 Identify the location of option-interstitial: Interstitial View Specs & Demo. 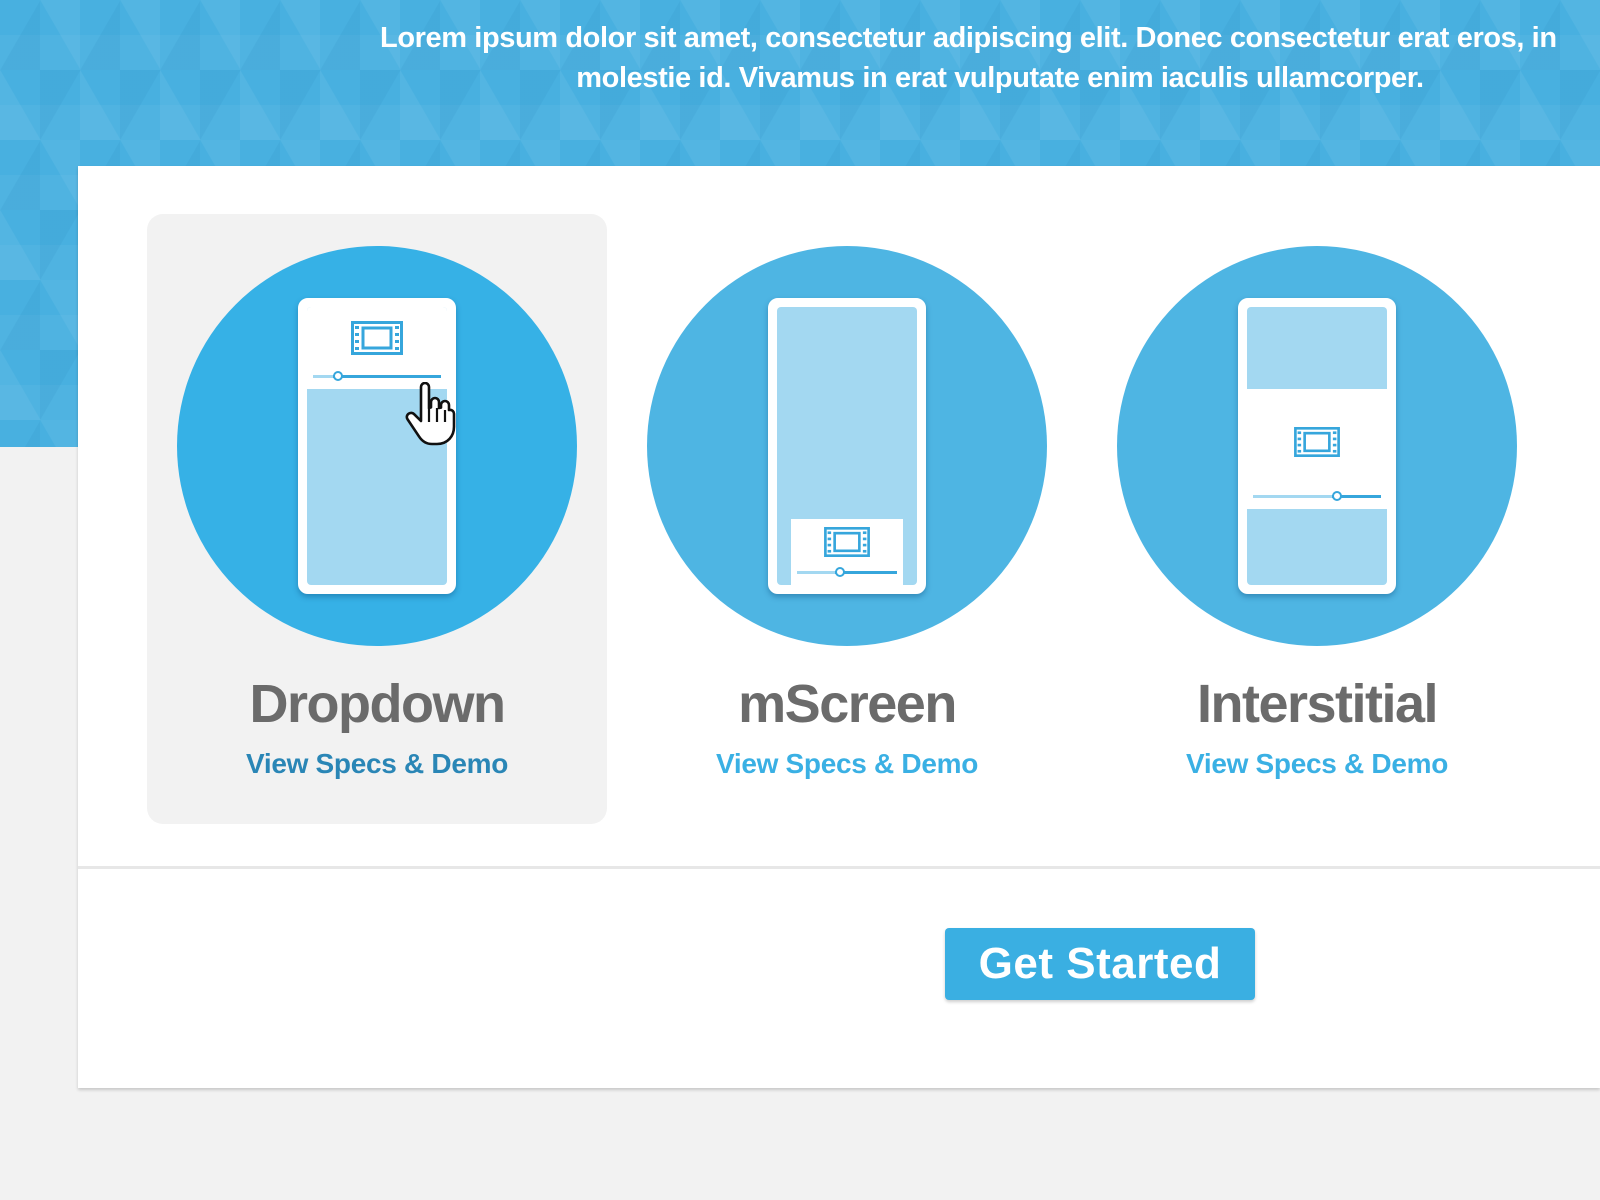
(1317, 519).